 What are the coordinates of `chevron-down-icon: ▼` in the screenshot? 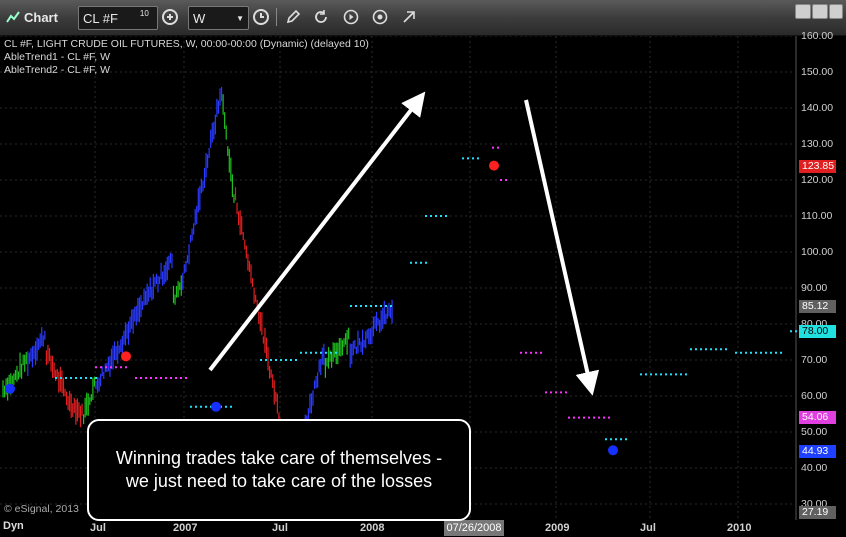 It's located at (240, 18).